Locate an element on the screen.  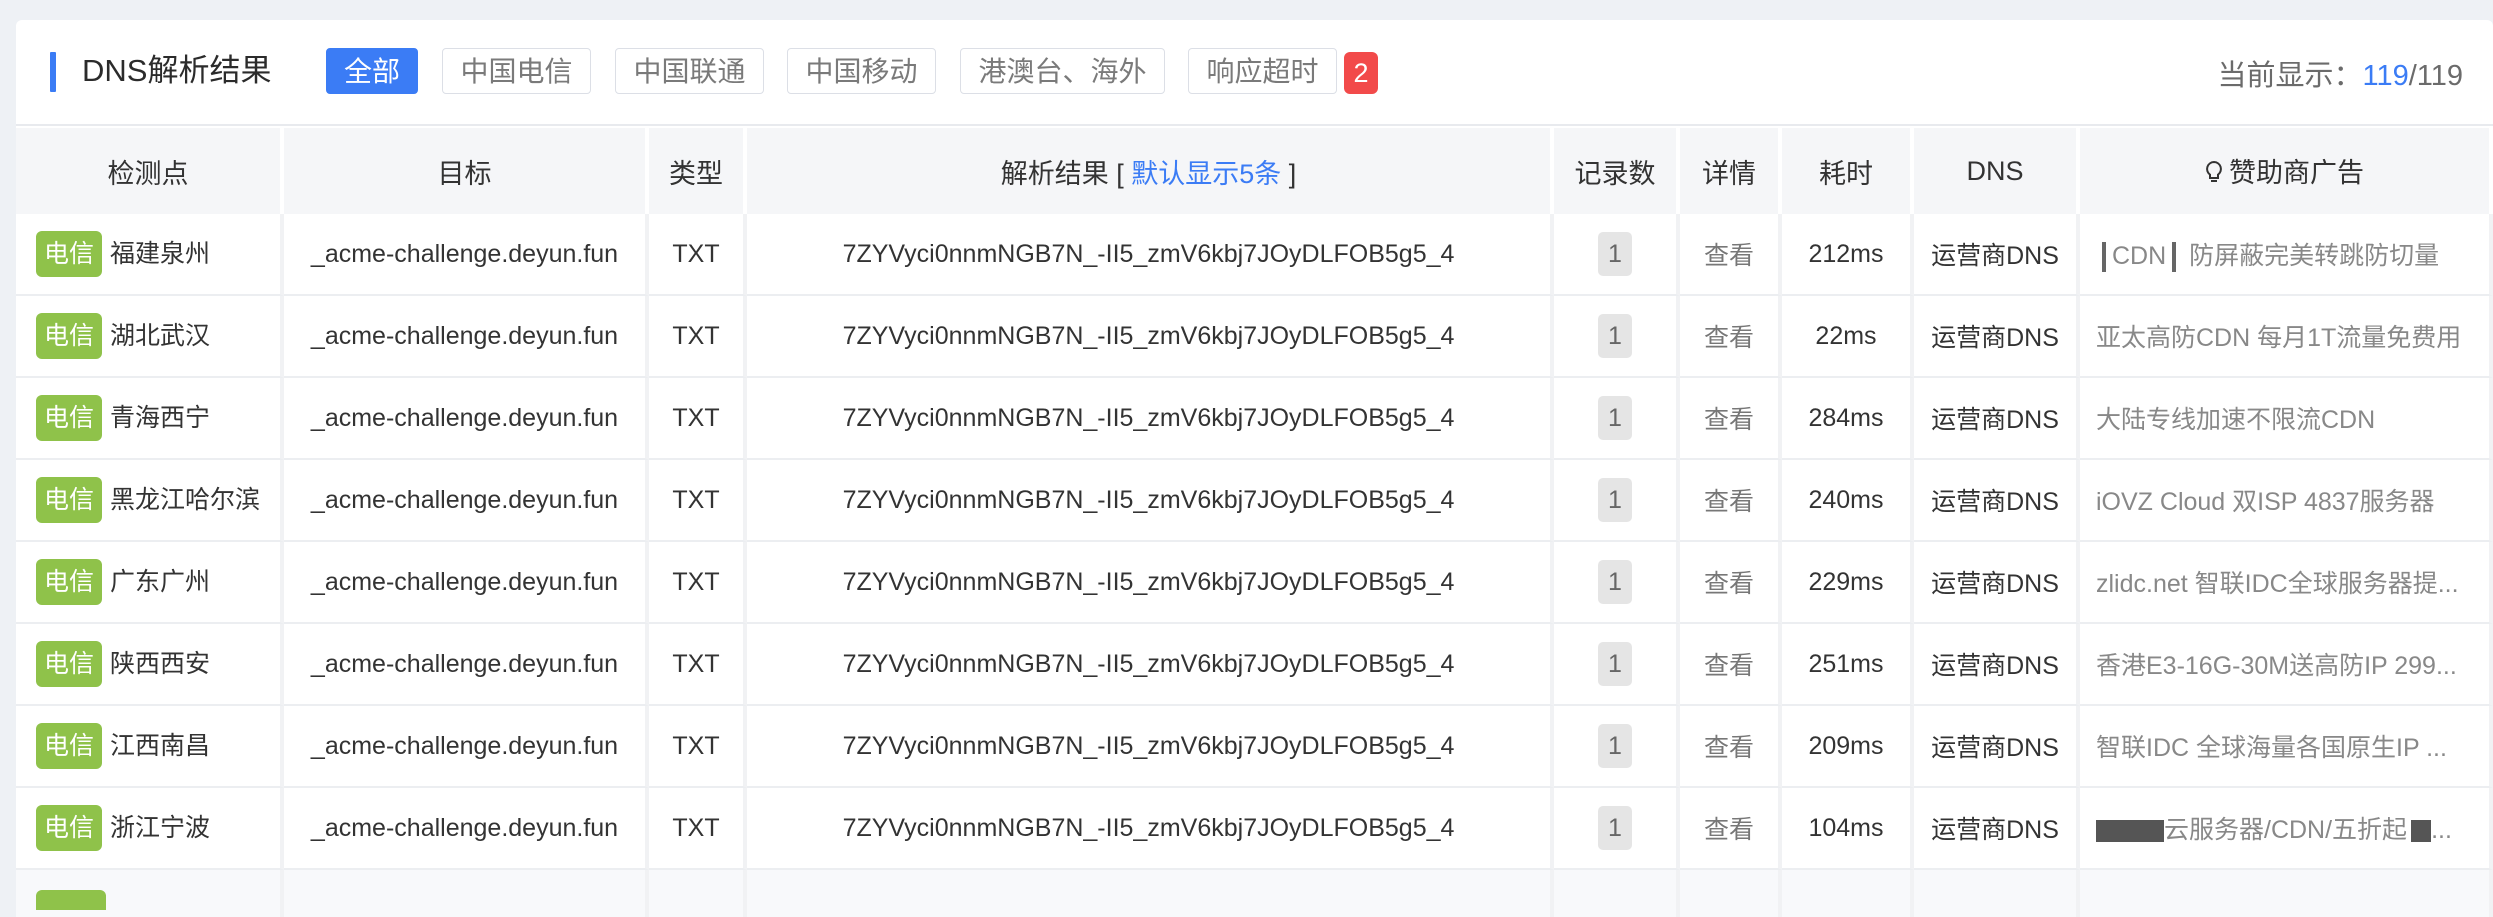
ad-link: 大陆专线加速不限流CDN is located at coordinates (2286, 419).